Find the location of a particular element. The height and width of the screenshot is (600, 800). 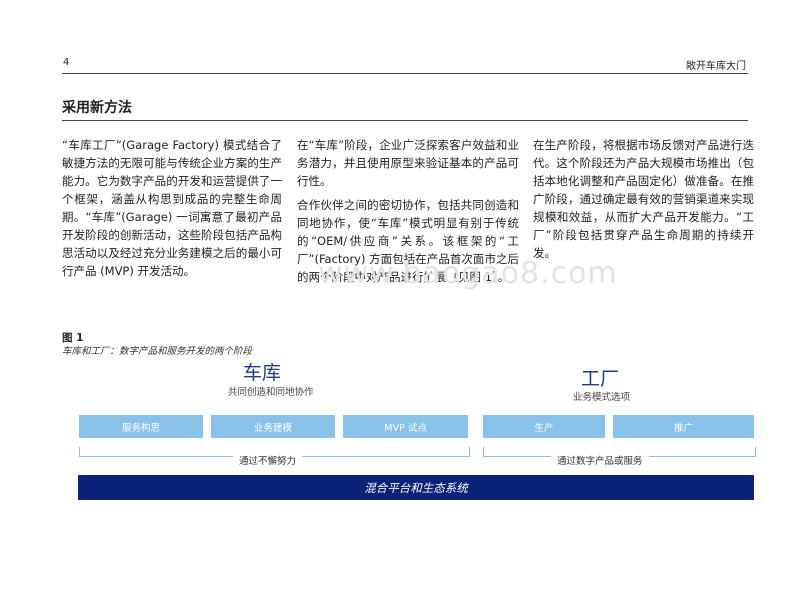

running-title: 敞开车库大门 is located at coordinates (716, 66).